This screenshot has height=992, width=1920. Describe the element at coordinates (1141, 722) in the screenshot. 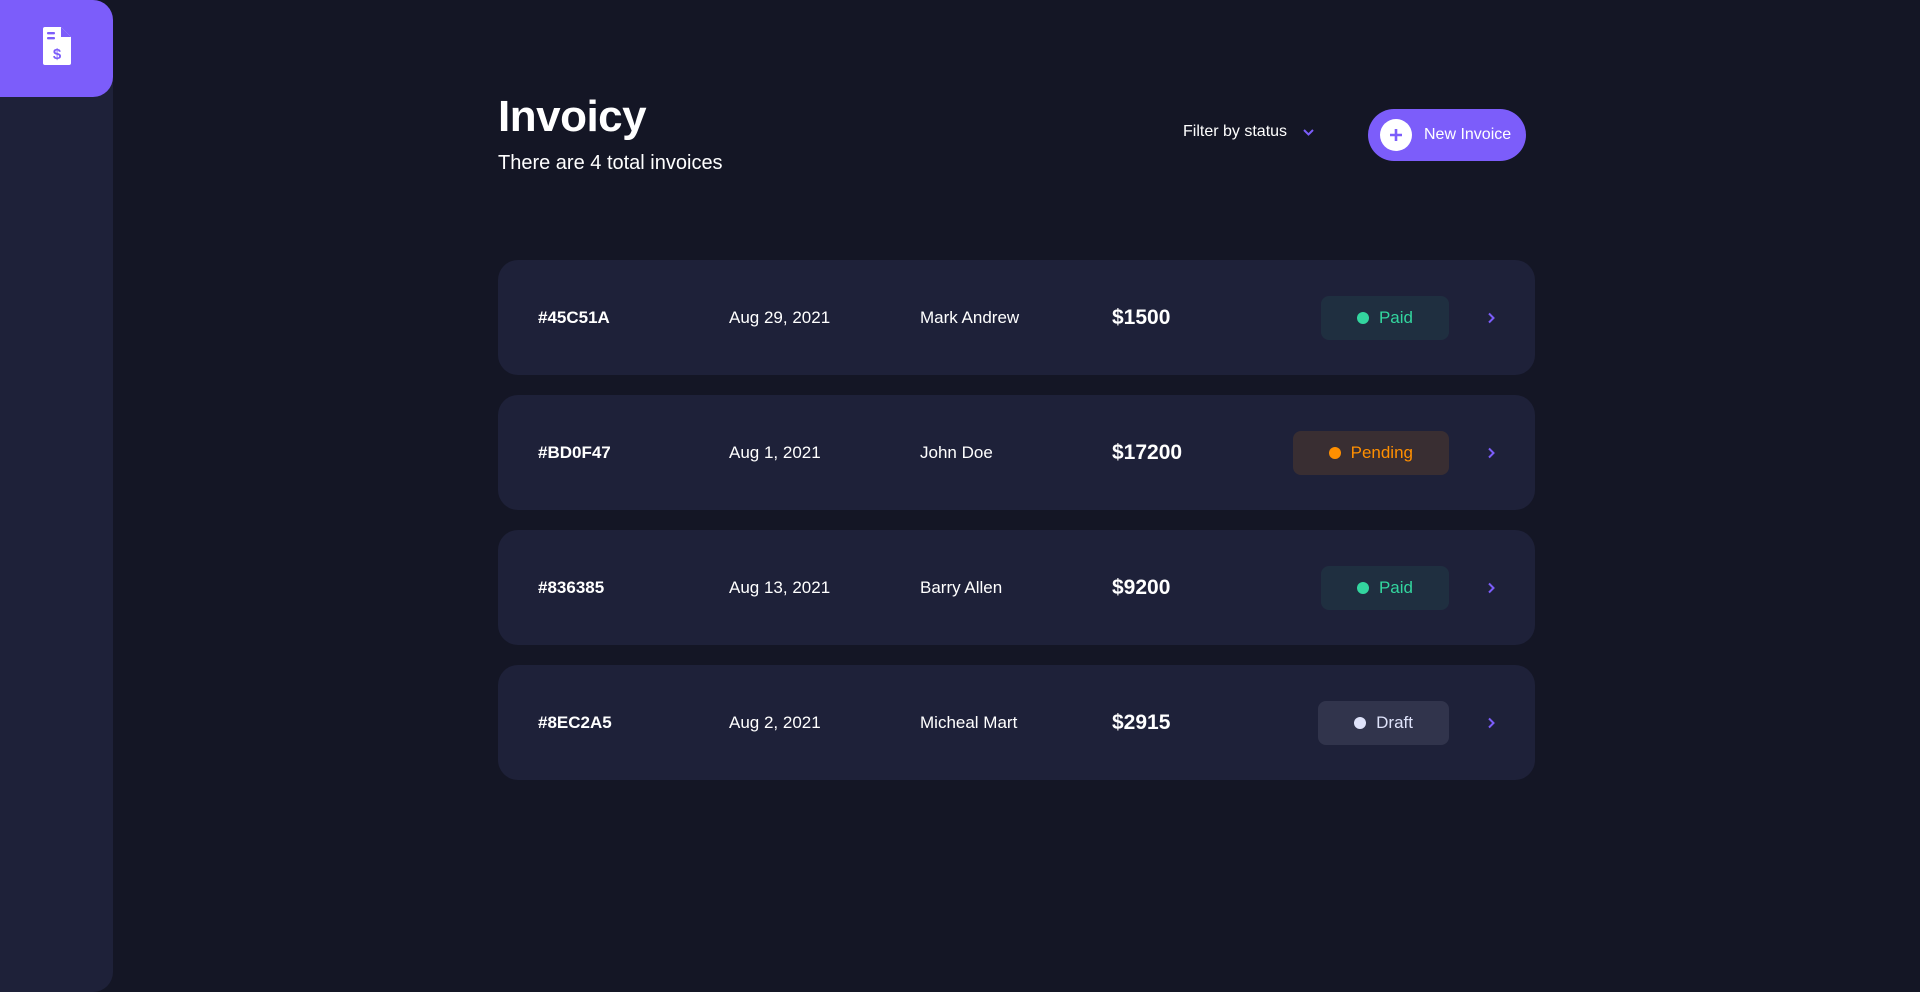

I see `invoice-amount: $2915` at that location.